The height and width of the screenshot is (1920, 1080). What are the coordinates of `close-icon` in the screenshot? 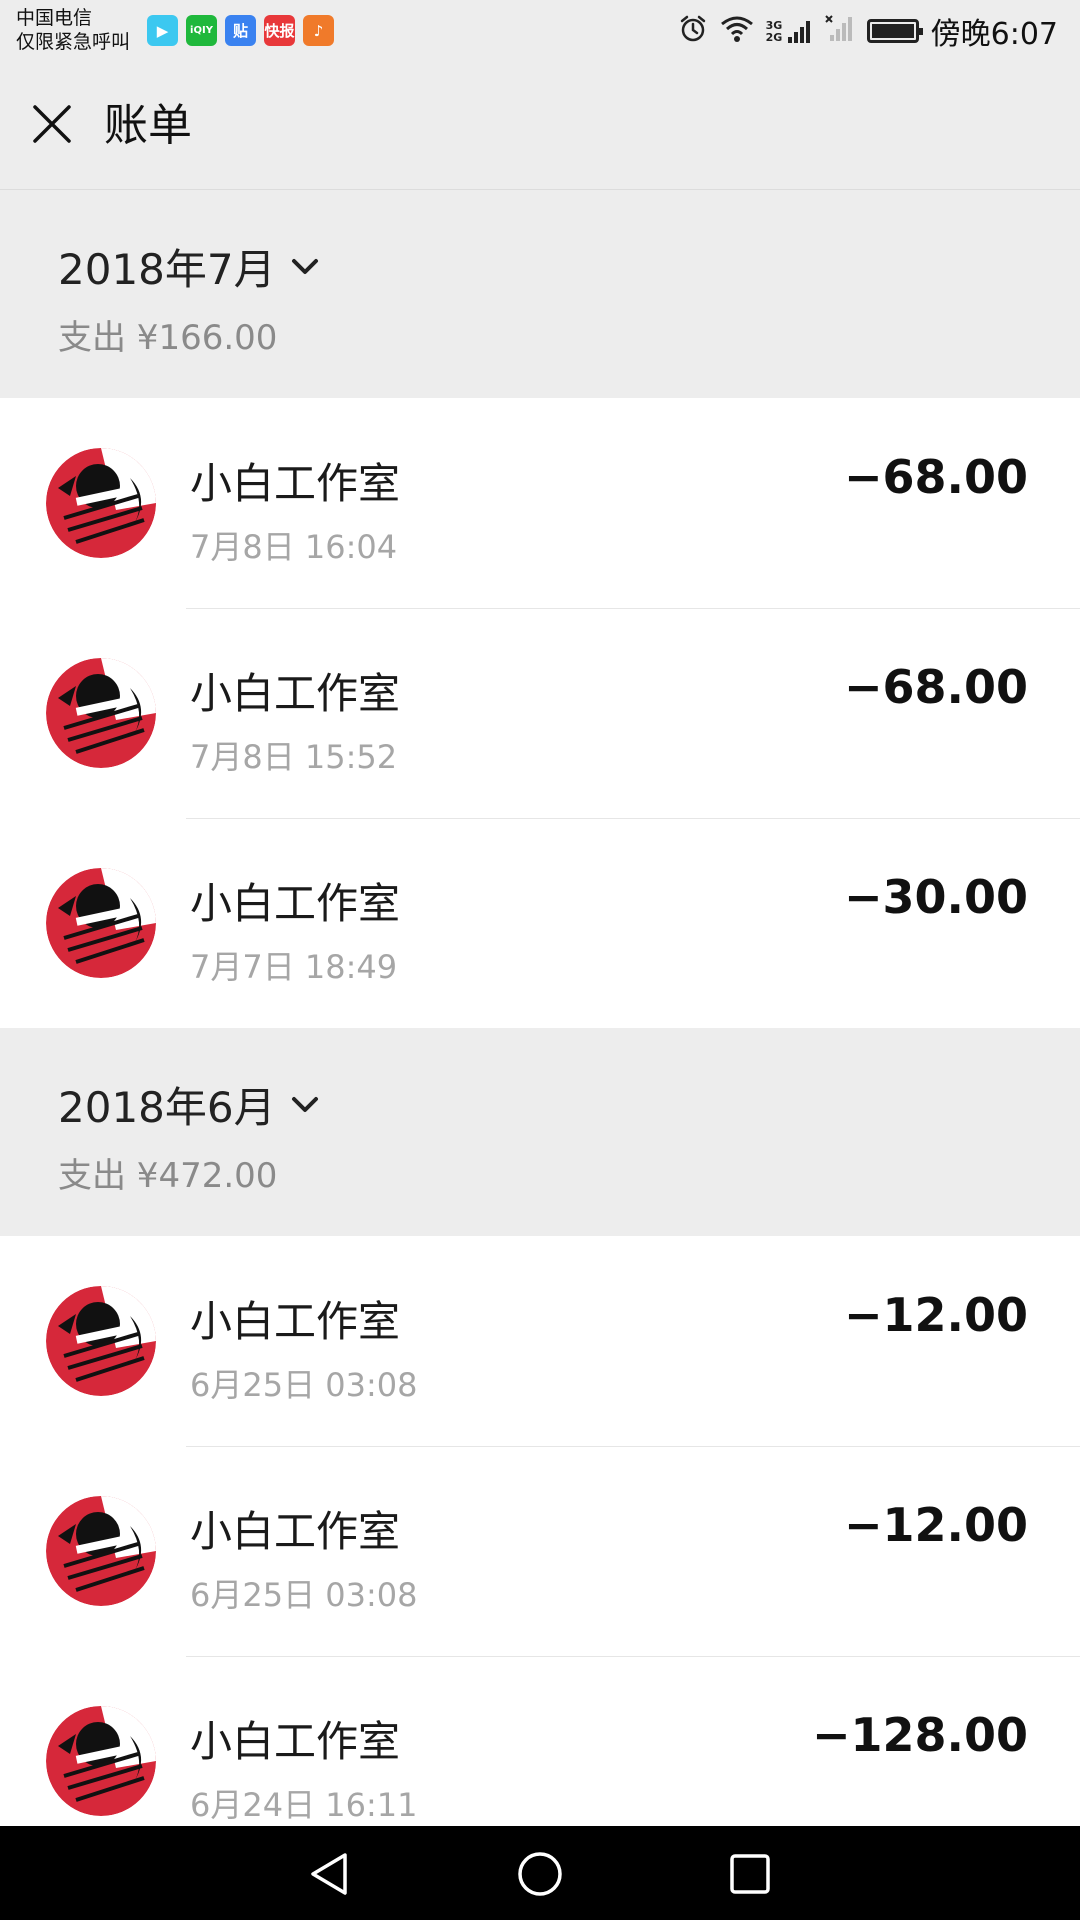 It's located at (52, 124).